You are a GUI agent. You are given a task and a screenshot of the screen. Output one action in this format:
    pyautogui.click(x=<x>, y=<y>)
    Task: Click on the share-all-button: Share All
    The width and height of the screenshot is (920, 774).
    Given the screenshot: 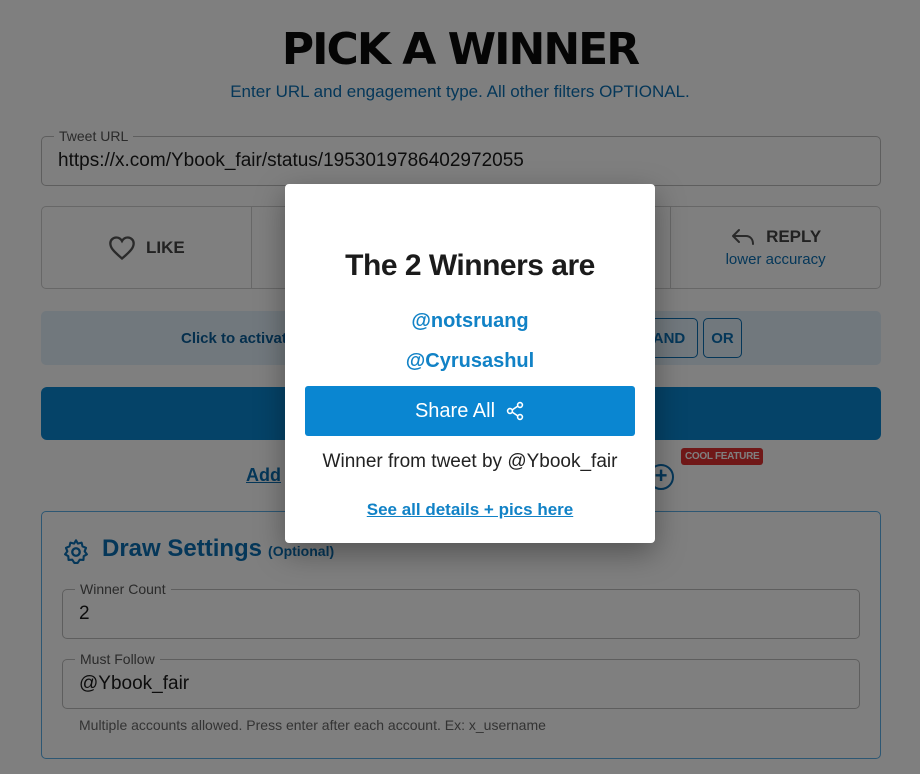 What is the action you would take?
    pyautogui.click(x=470, y=411)
    